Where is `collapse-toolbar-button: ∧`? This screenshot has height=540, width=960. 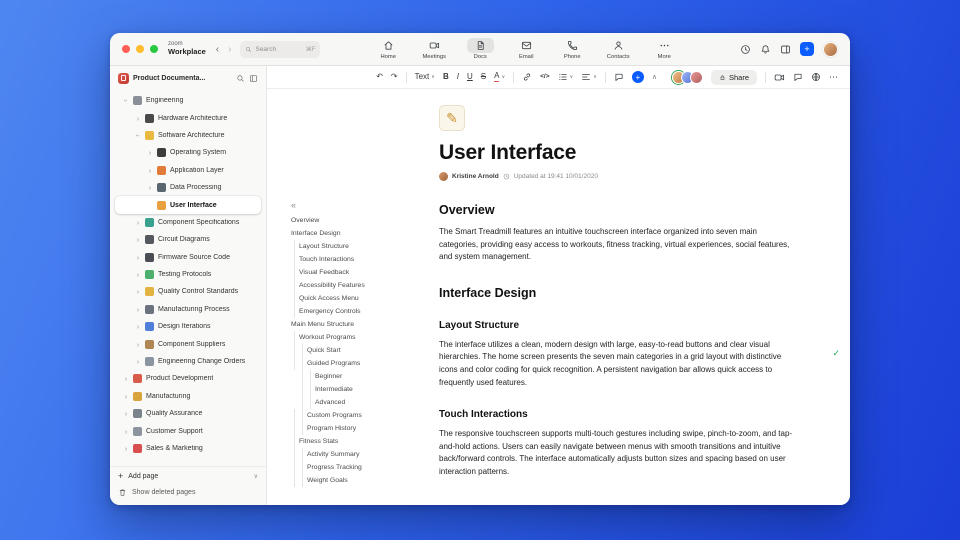
collapse-toolbar-button: ∧ is located at coordinates (654, 77).